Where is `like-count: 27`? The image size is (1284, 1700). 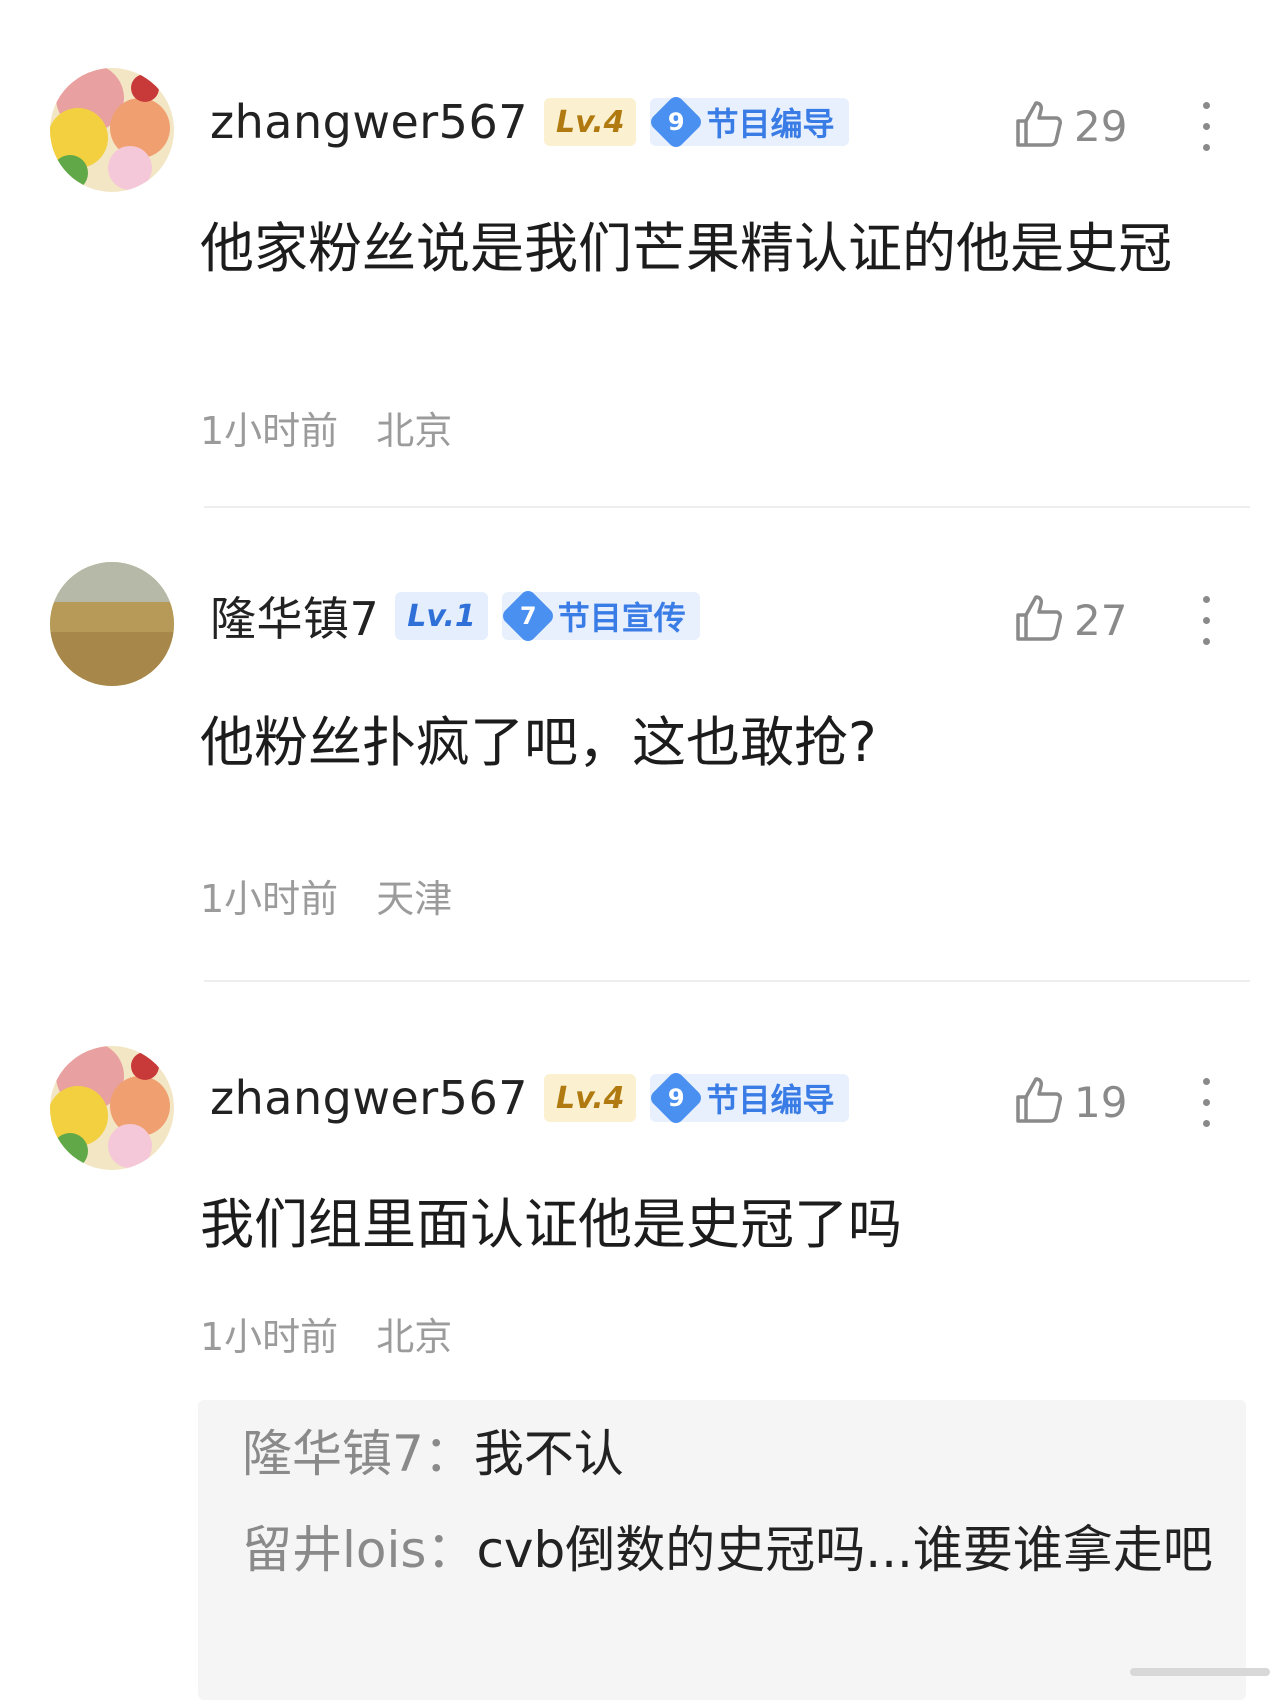 like-count: 27 is located at coordinates (1101, 620).